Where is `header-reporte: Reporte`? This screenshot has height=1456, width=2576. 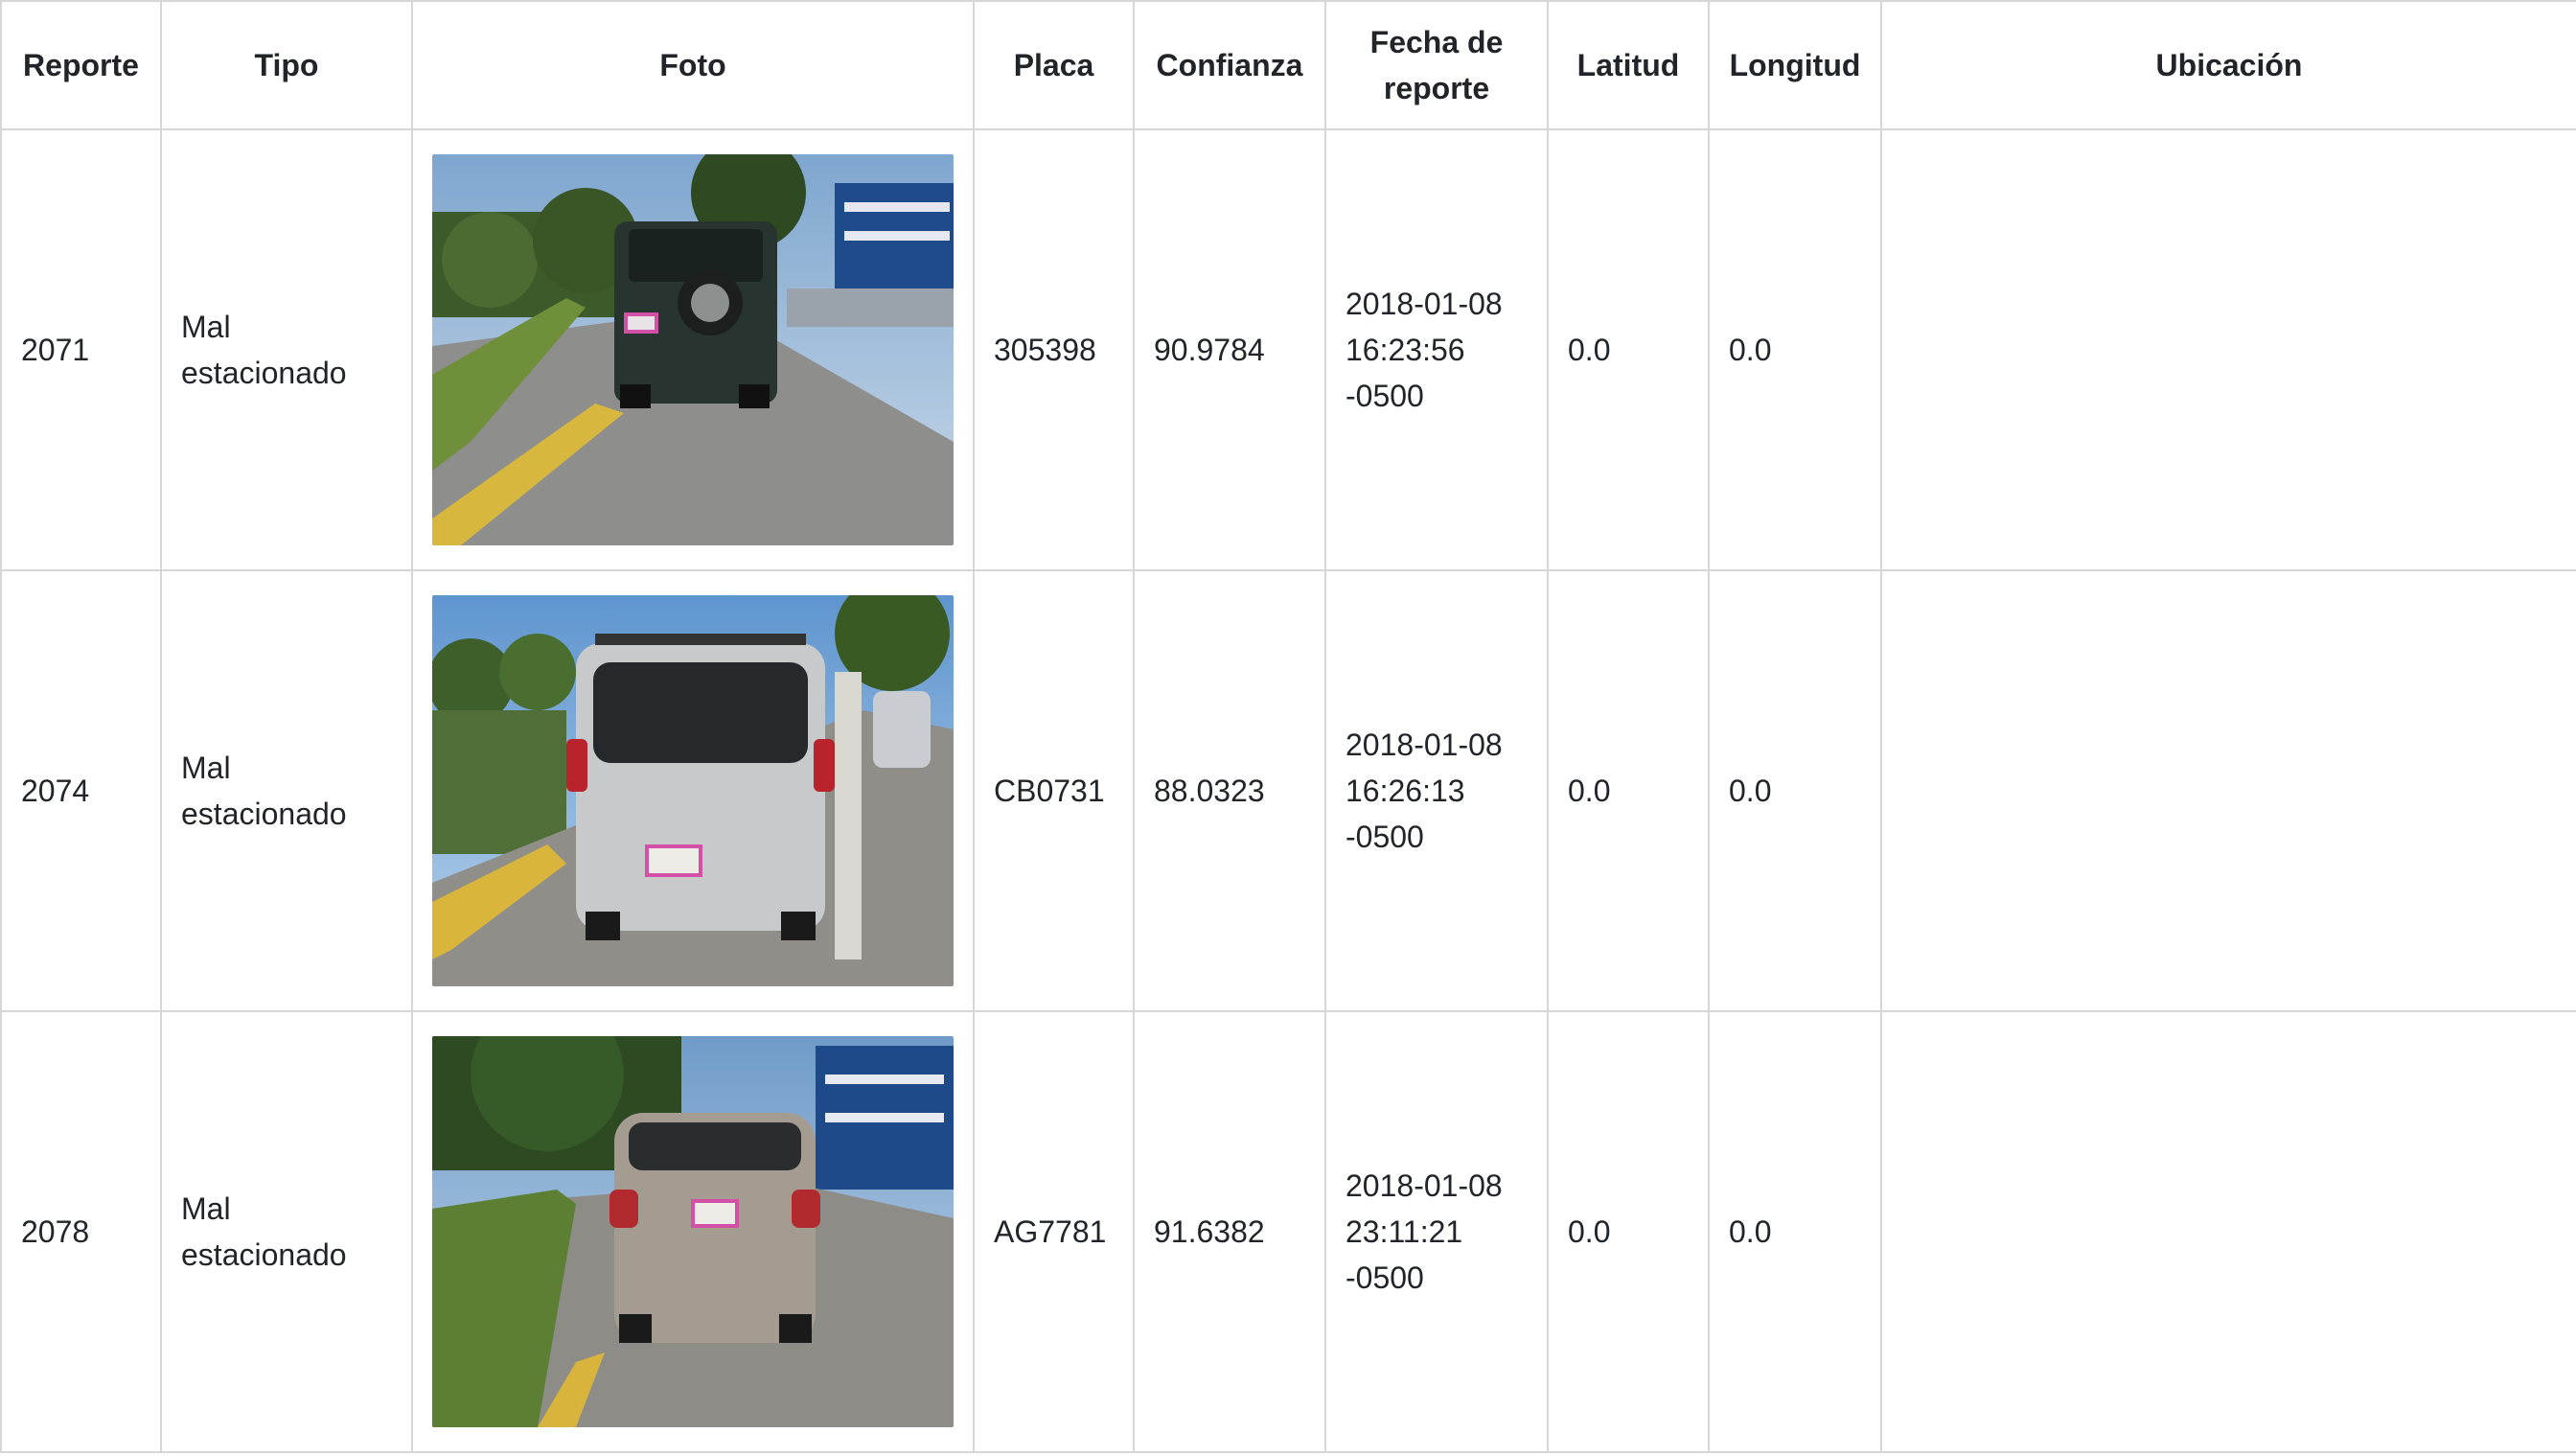
header-reporte: Reporte is located at coordinates (81, 65).